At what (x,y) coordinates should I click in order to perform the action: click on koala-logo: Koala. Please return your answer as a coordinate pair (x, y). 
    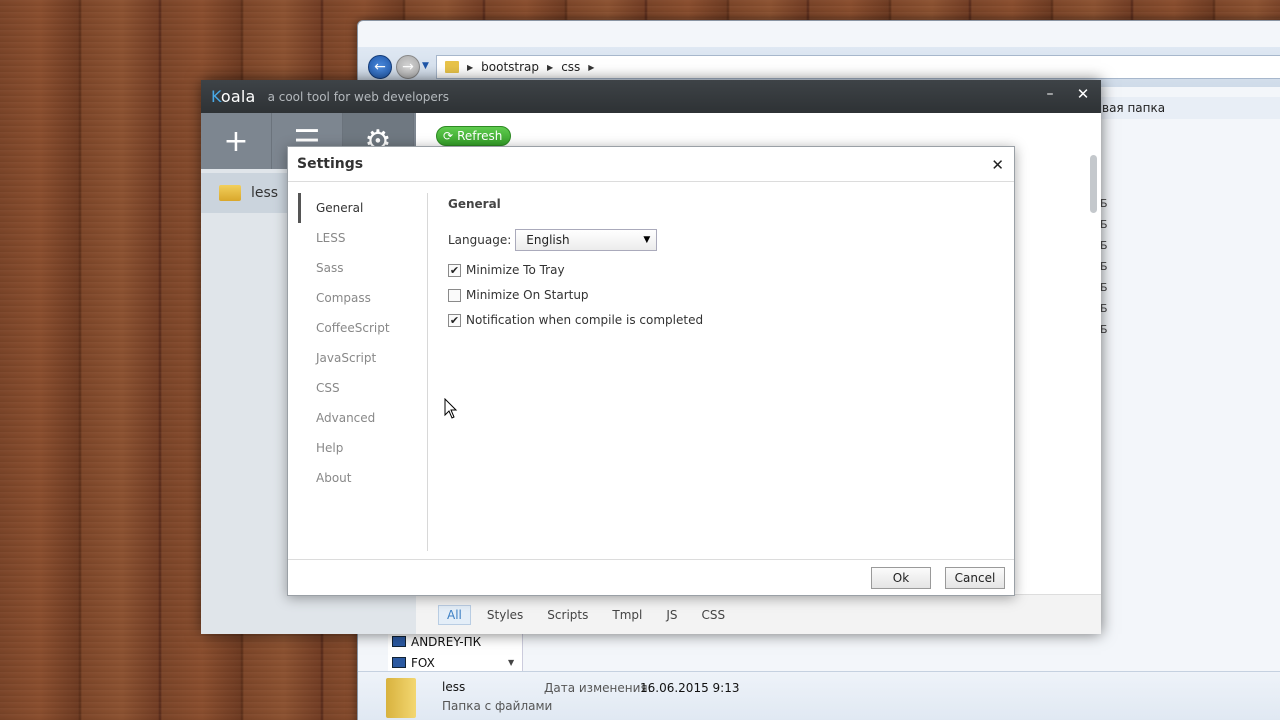
    Looking at the image, I should click on (233, 96).